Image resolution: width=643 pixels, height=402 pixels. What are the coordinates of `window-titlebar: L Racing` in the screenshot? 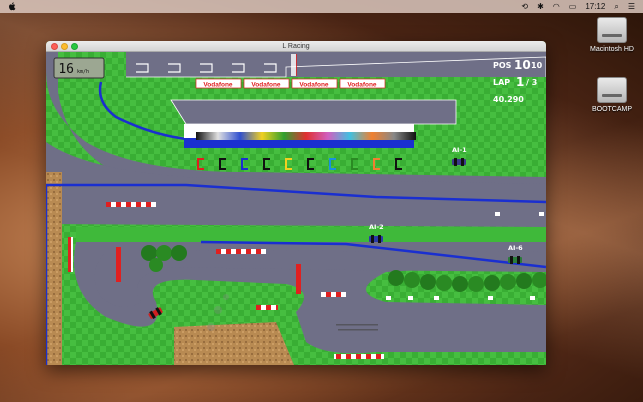 It's located at (296, 46).